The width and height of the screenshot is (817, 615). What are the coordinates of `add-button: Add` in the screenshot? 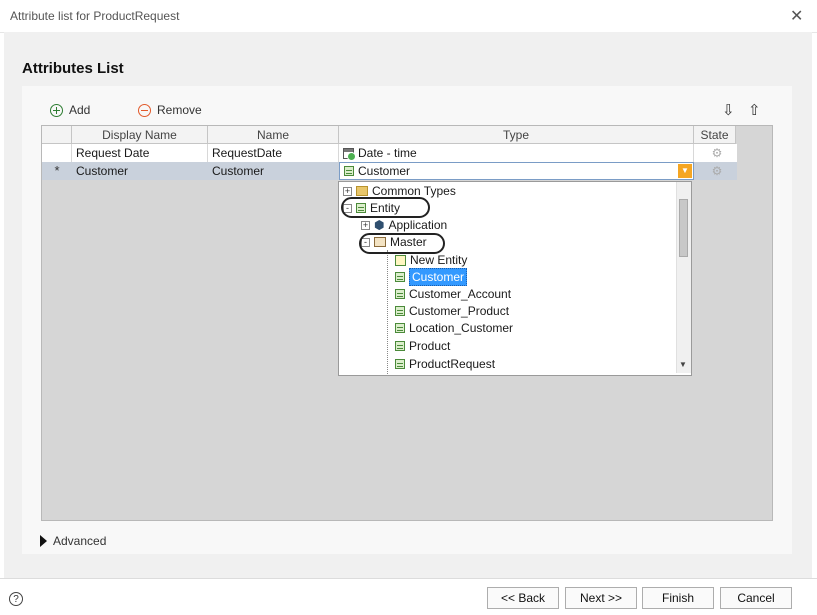 It's located at (70, 110).